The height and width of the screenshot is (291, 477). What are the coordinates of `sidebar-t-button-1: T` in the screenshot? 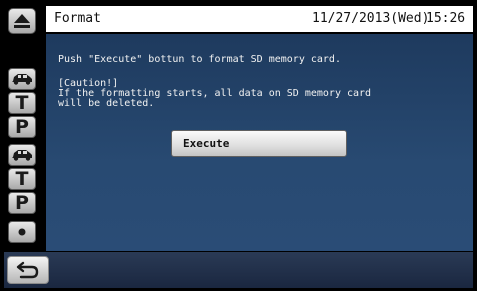 It's located at (22, 103).